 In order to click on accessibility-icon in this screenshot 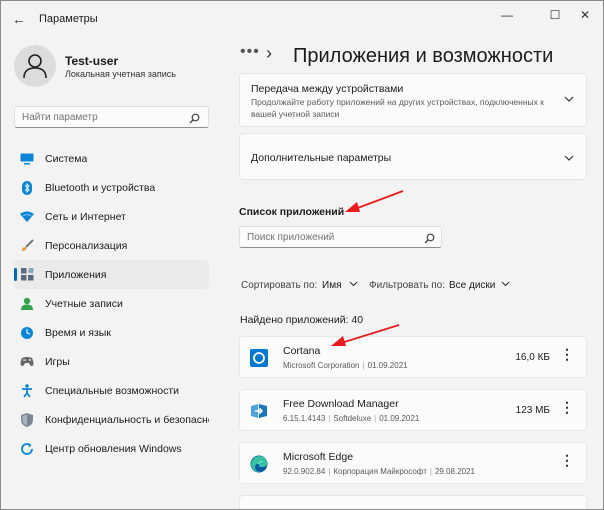, I will do `click(27, 390)`.